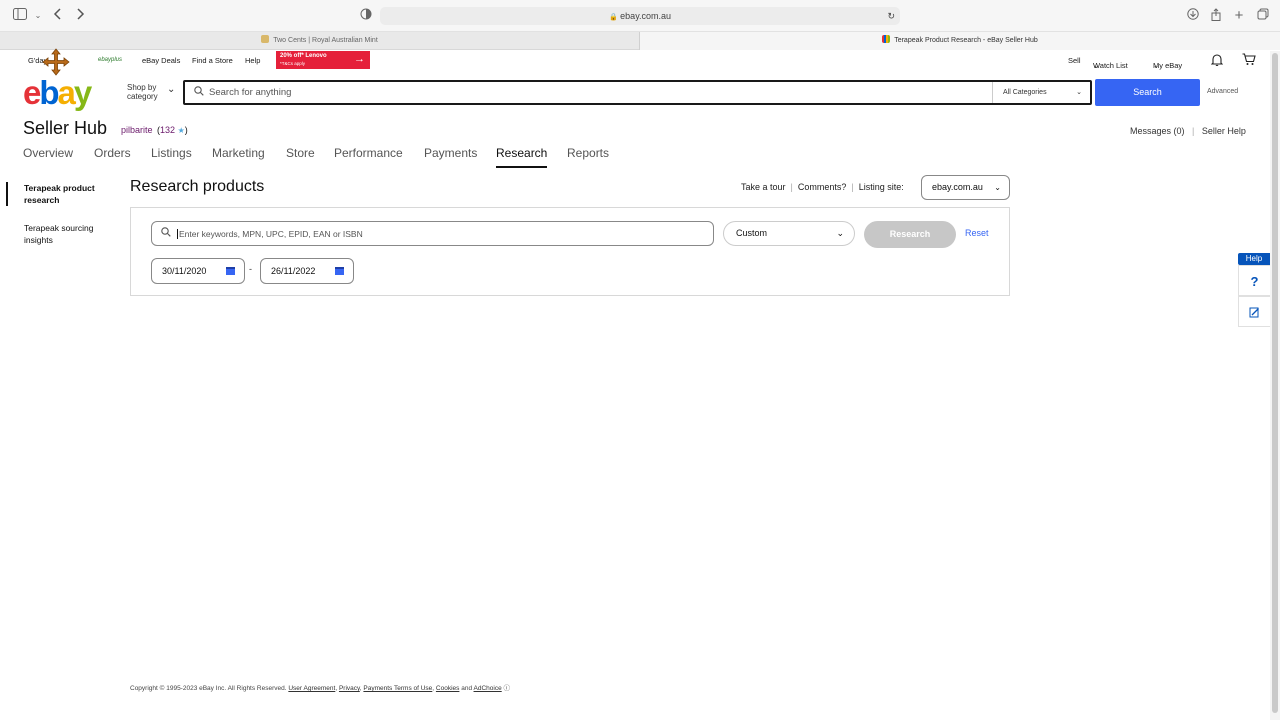 The image size is (1280, 720). What do you see at coordinates (763, 187) in the screenshot?
I see `take-tour-link: Take a tour` at bounding box center [763, 187].